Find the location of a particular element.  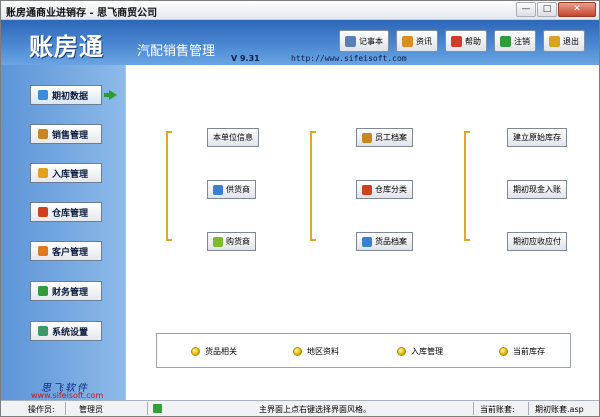

quick-link-label: 货品相关 is located at coordinates (221, 351).